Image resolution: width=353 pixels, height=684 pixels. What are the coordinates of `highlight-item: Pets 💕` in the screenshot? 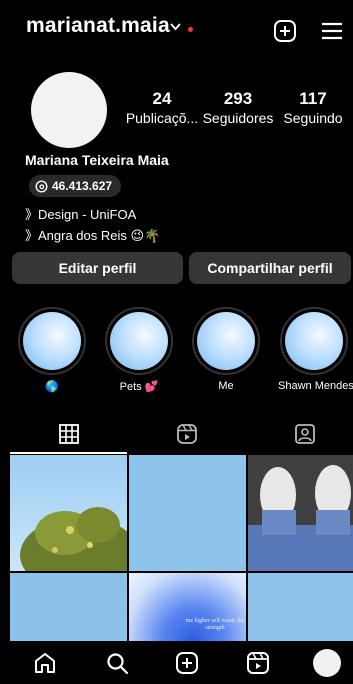 It's located at (139, 350).